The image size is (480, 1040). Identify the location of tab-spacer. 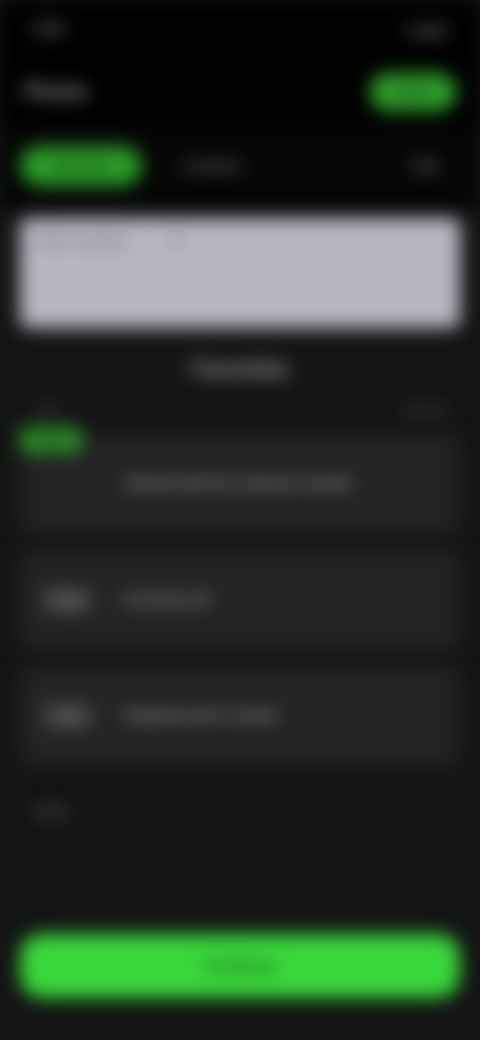
(326, 166).